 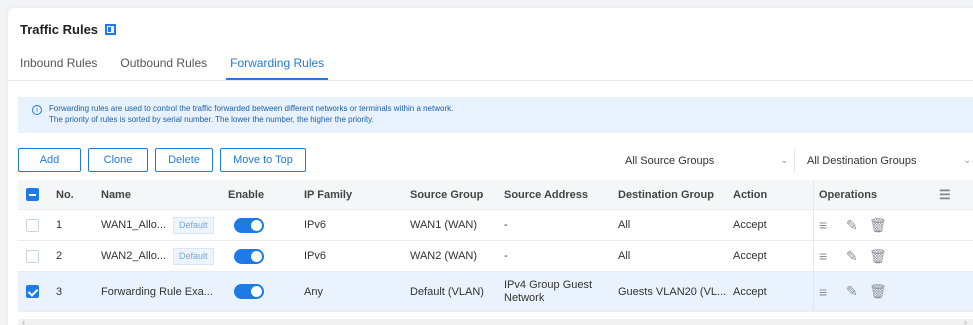 I want to click on tab-forwarding-rules: Forwarding Rules, so click(x=277, y=68).